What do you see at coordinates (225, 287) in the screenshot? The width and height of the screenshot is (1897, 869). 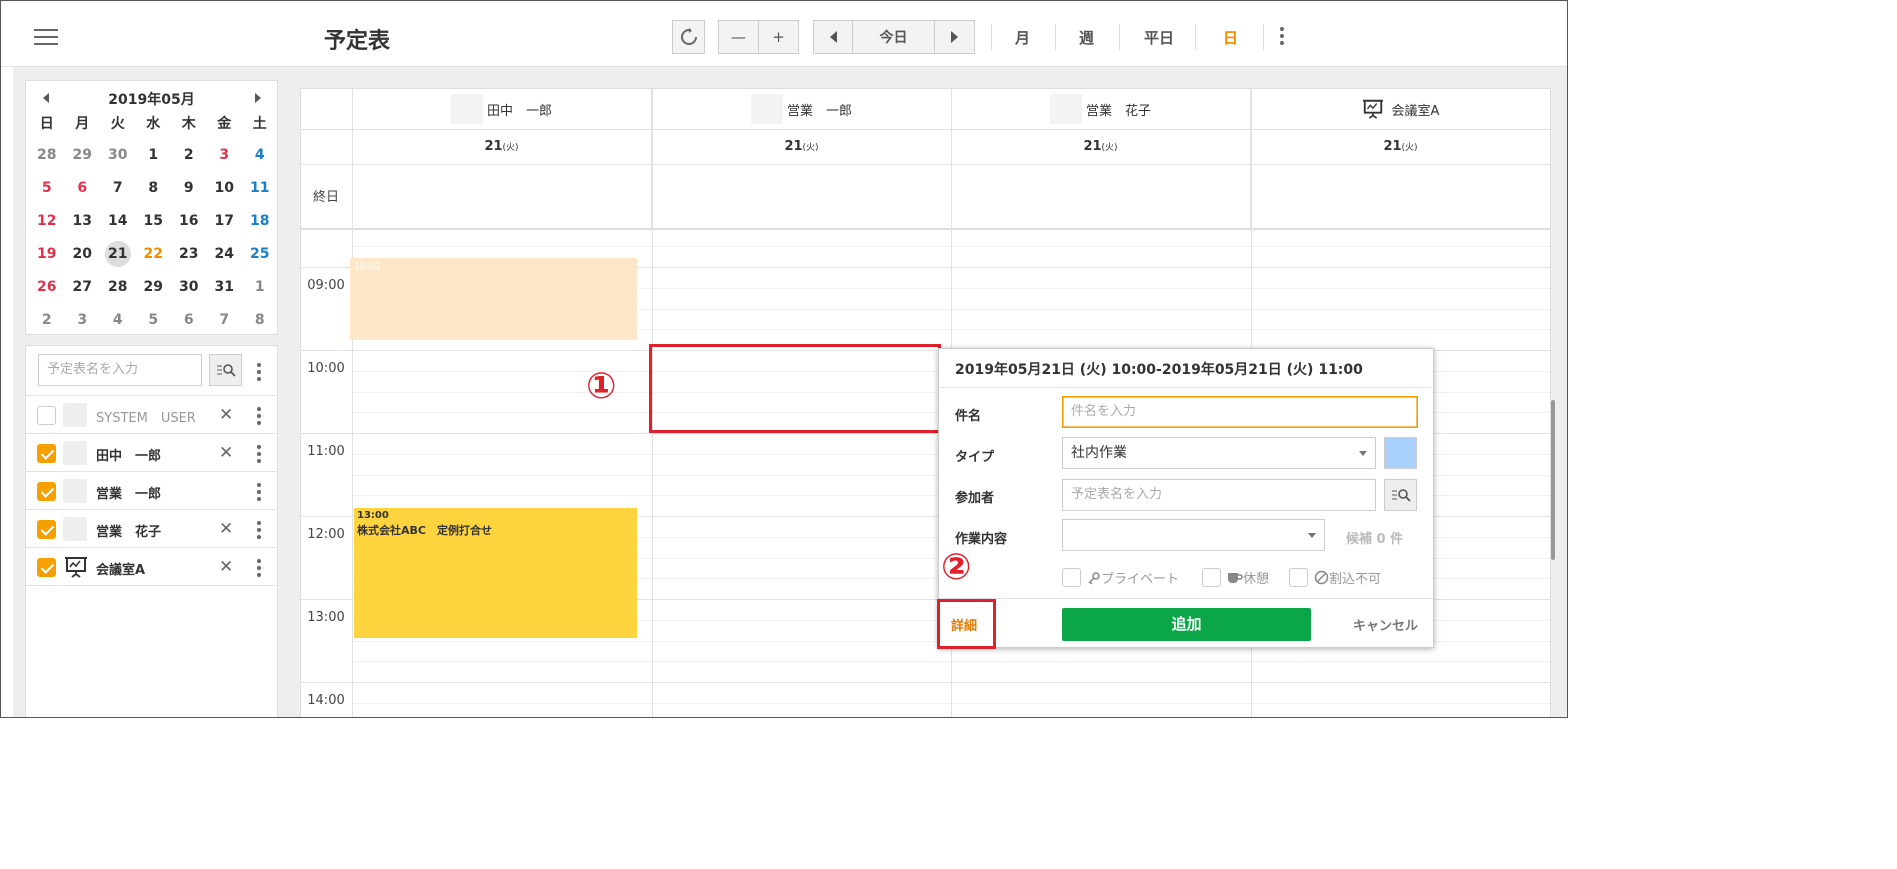 I see `mini-cal-day: 31` at bounding box center [225, 287].